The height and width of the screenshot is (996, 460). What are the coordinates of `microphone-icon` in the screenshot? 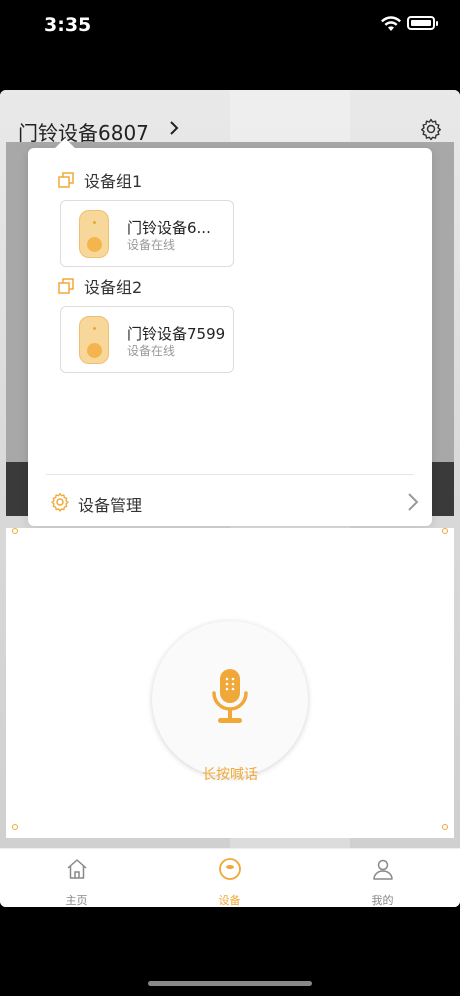 It's located at (230, 696).